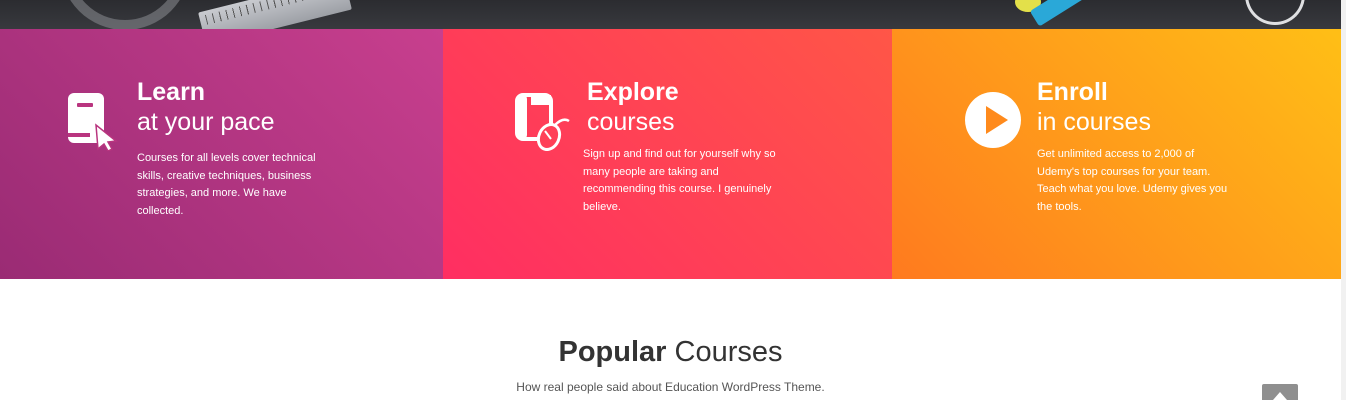 This screenshot has height=400, width=1346. Describe the element at coordinates (1343, 200) in the screenshot. I see `page-scrollbar` at that location.